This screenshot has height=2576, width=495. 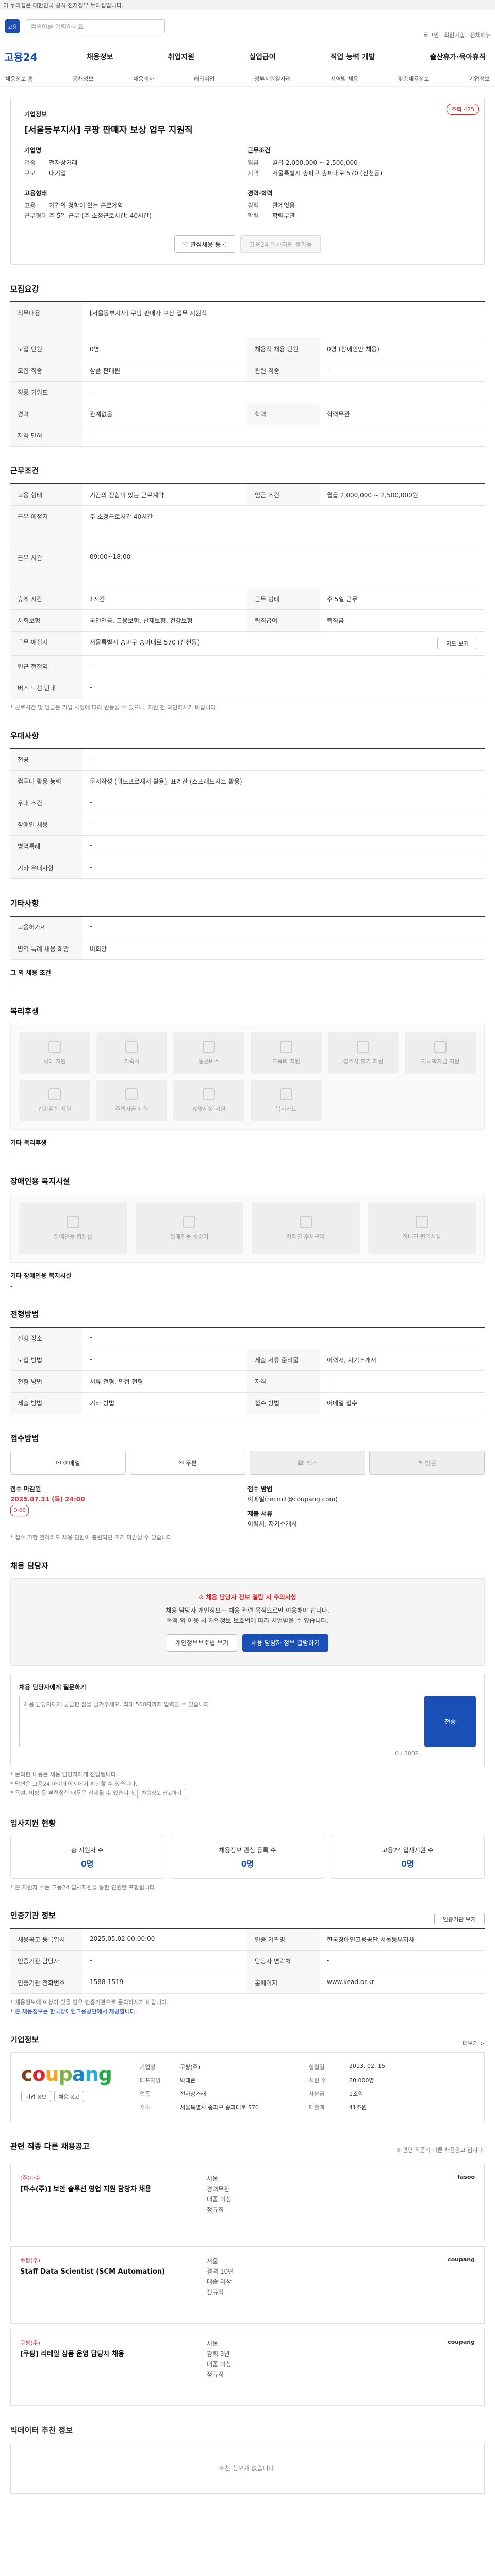 What do you see at coordinates (219, 2199) in the screenshot?
I see `related-meta: 대졸 이상` at bounding box center [219, 2199].